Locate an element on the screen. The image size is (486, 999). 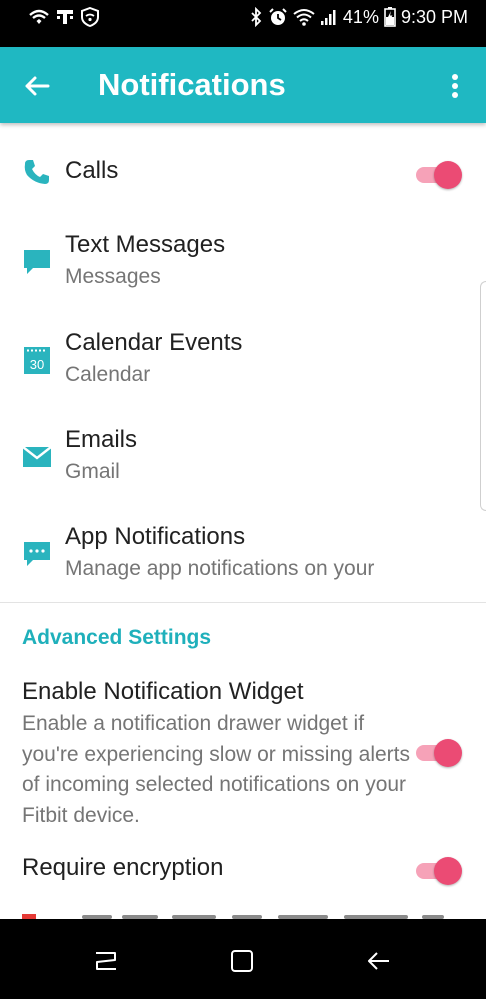
page-title: Notifications is located at coordinates (192, 84).